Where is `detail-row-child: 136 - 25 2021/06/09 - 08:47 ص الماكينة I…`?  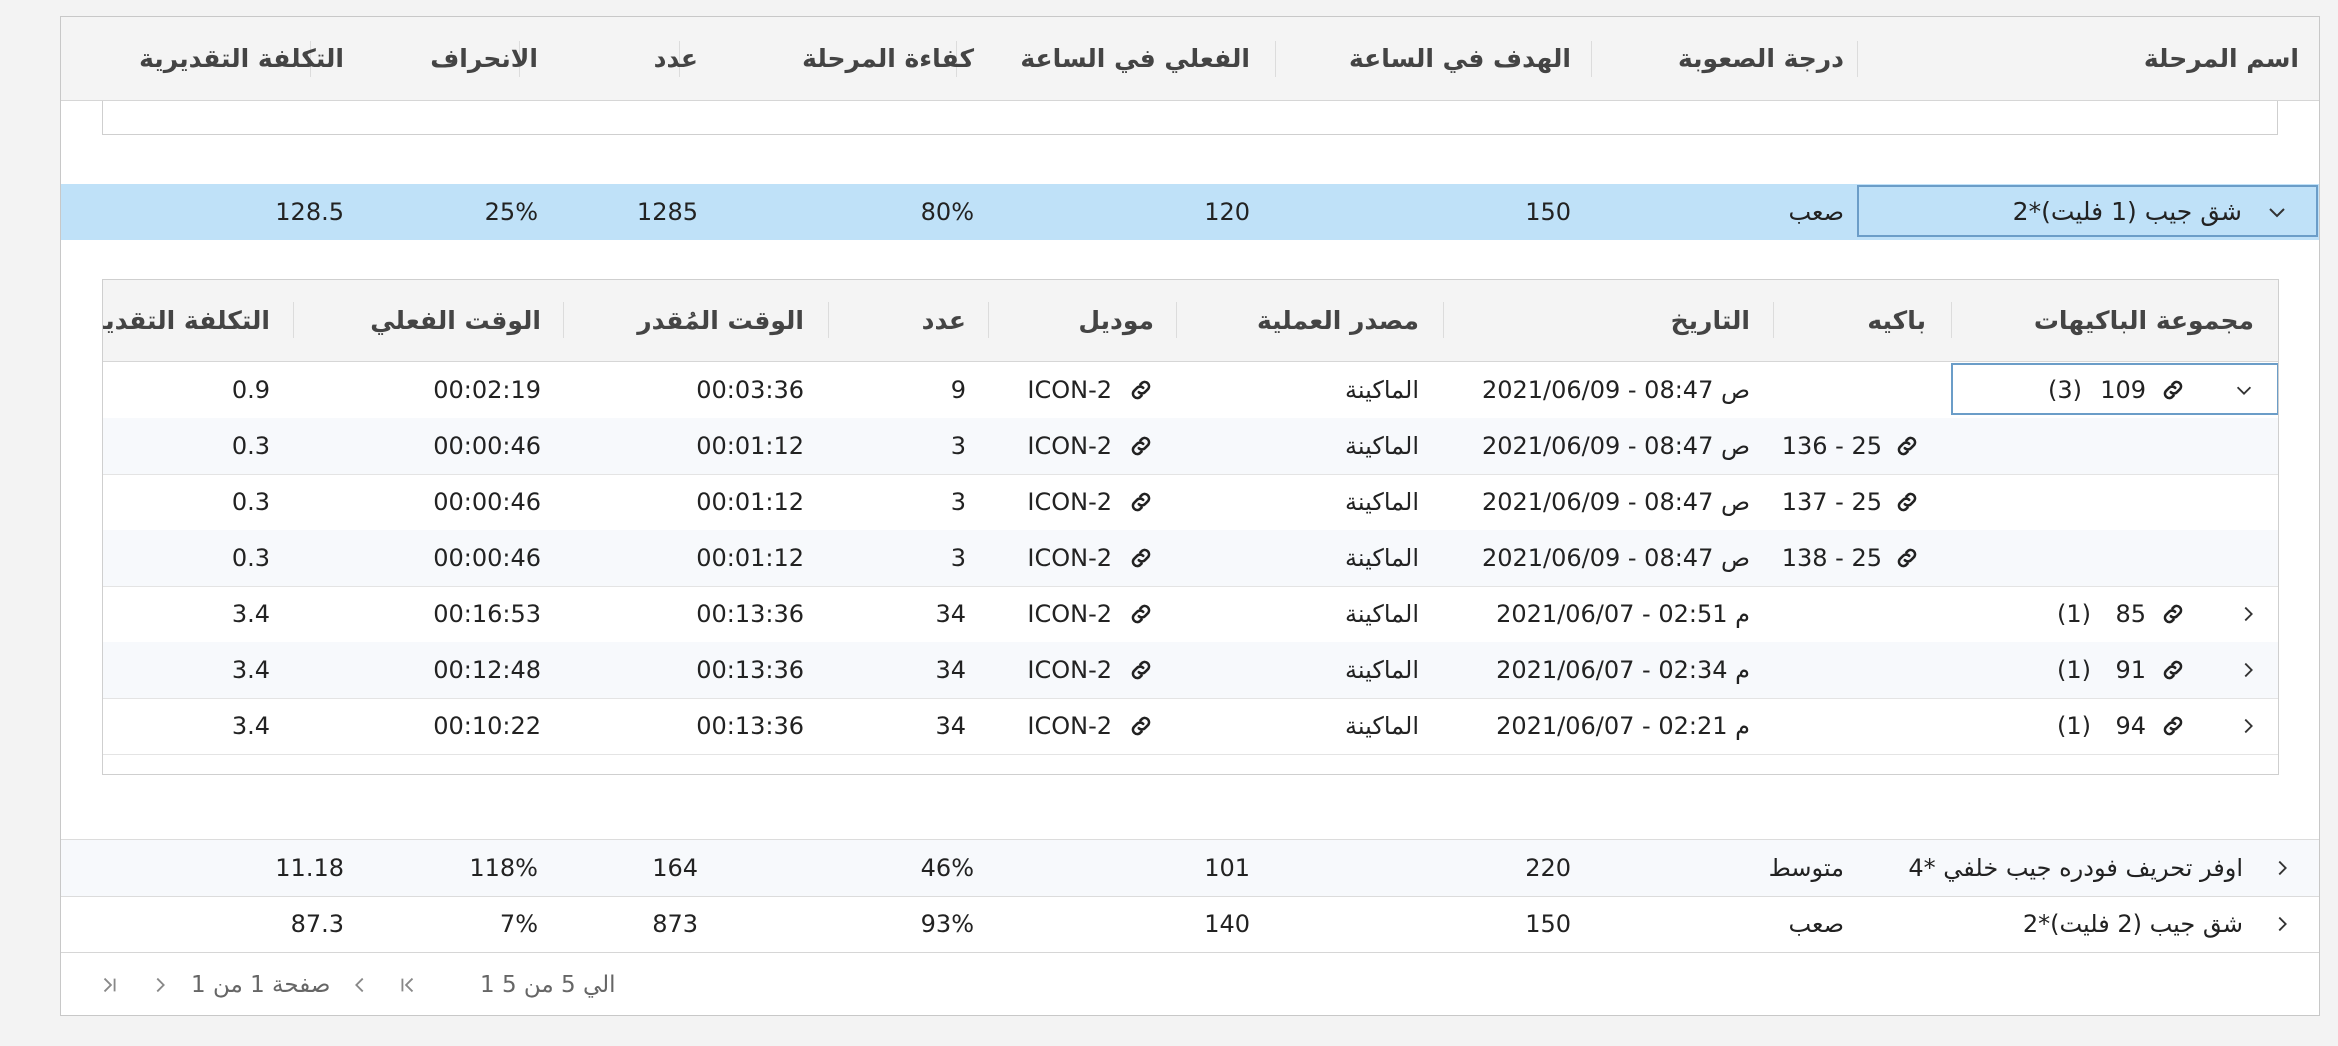
detail-row-child: 136 - 25 2021/06/09 - 08:47 ص الماكينة I… is located at coordinates (1190, 446).